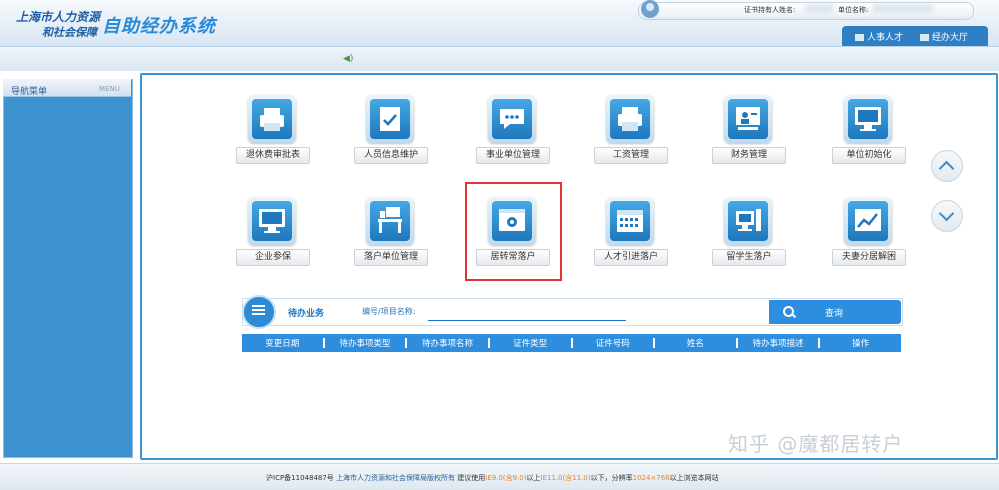 This screenshot has width=999, height=490. What do you see at coordinates (69, 32) in the screenshot?
I see `org-name-line2: 和社会保障` at bounding box center [69, 32].